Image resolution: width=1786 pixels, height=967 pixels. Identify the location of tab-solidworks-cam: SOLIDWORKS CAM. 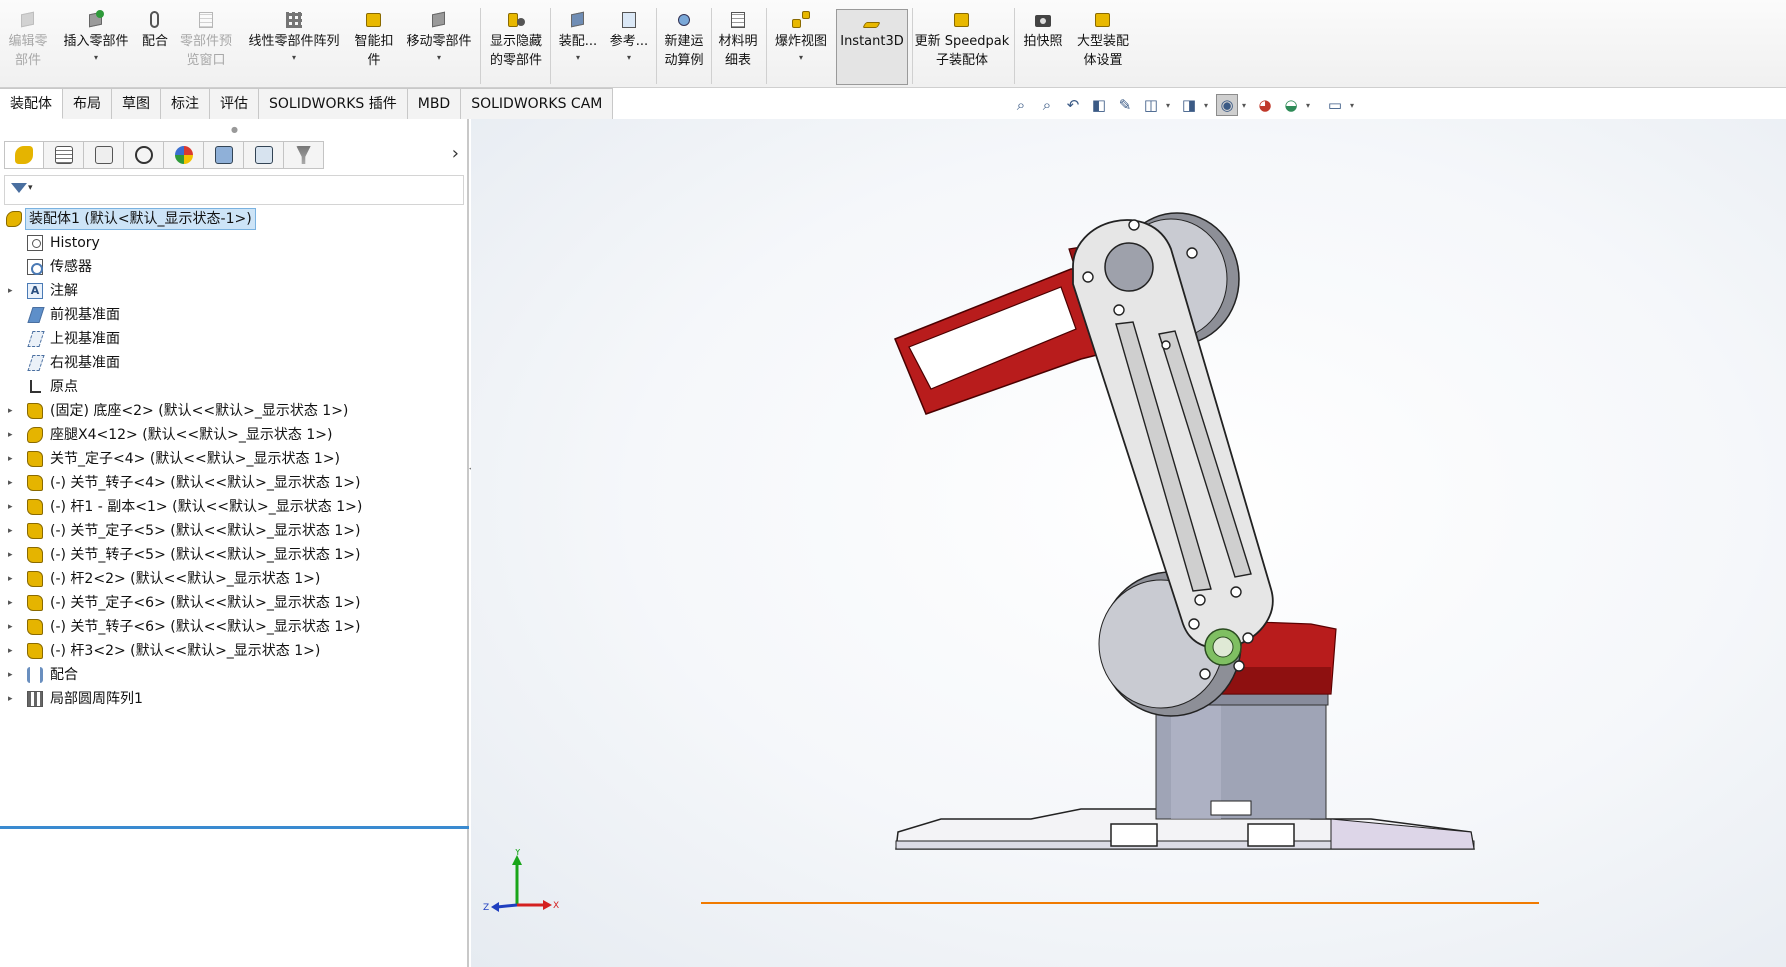
(537, 103).